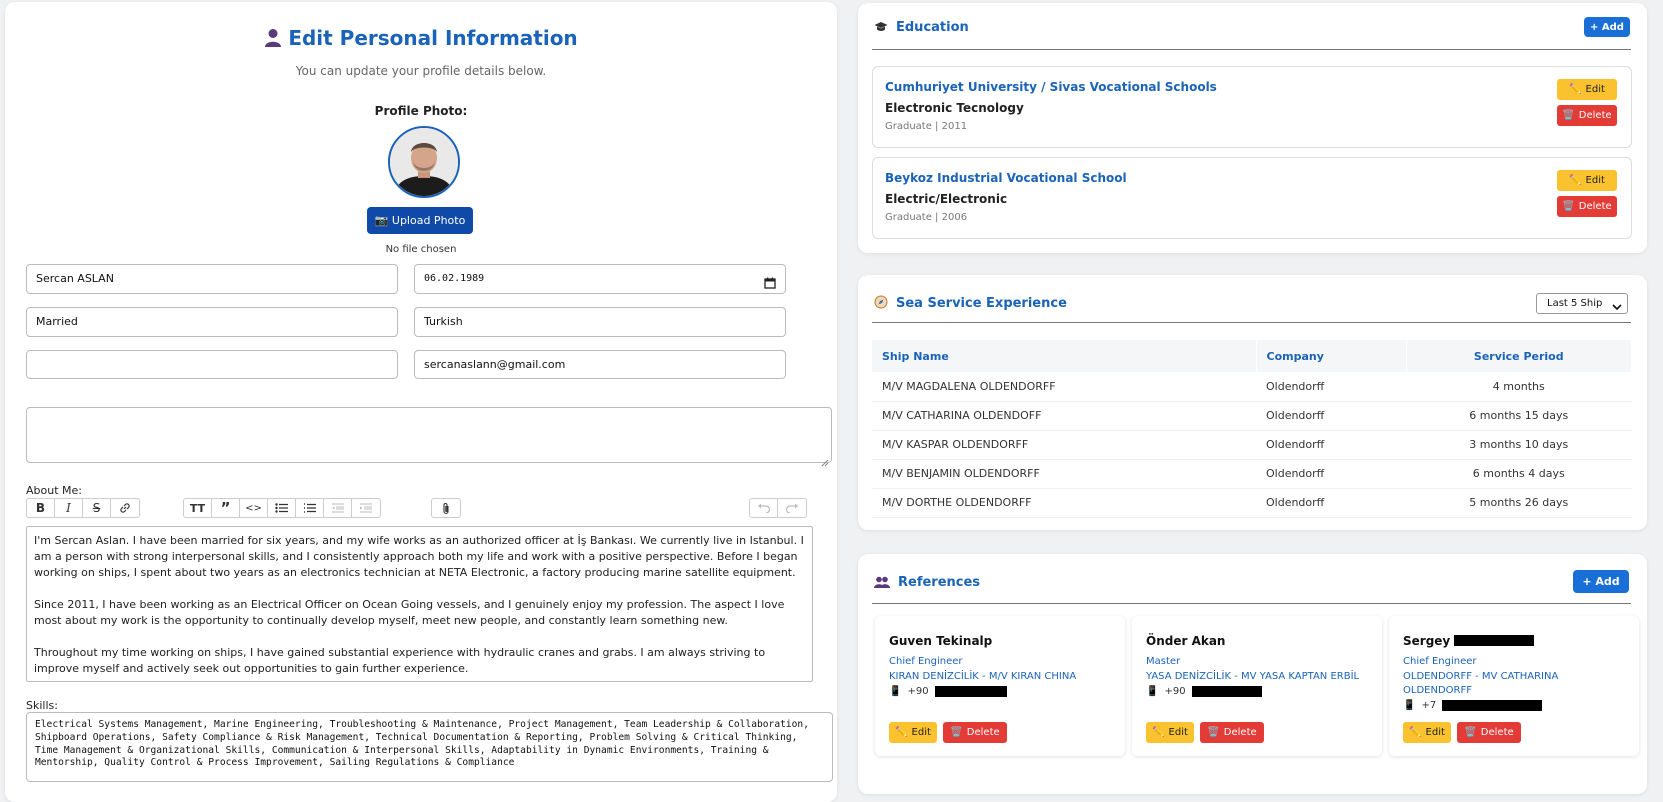 This screenshot has width=1663, height=802. What do you see at coordinates (69, 508) in the screenshot?
I see `italic-icon: I` at bounding box center [69, 508].